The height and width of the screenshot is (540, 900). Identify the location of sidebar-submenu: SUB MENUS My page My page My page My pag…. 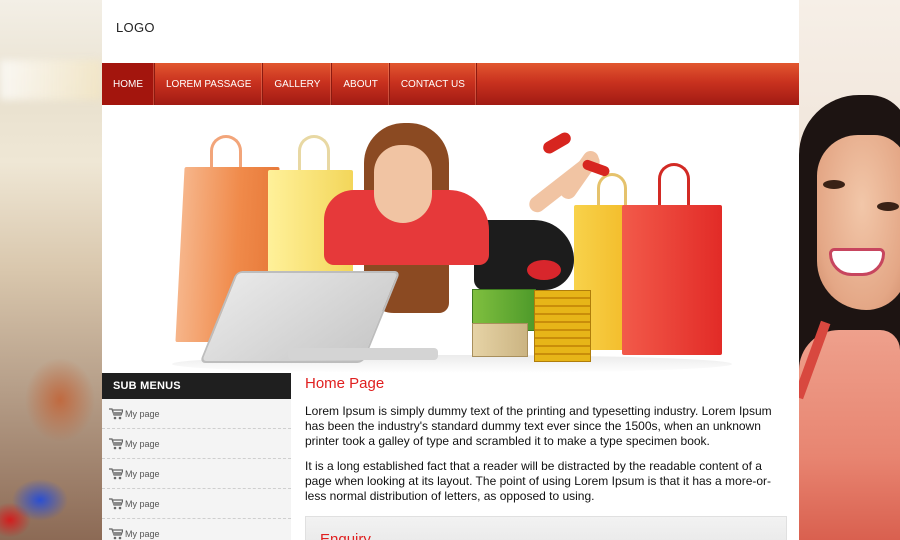
(196, 456).